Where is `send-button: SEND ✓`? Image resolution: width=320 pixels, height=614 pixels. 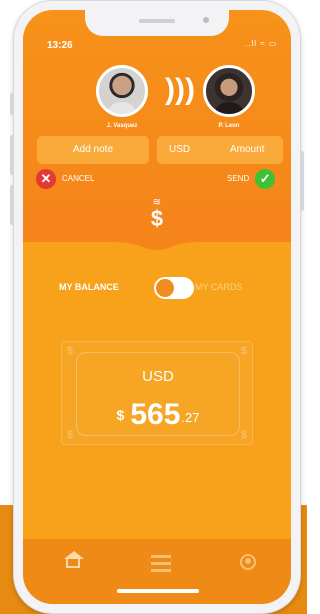
send-button: SEND ✓ is located at coordinates (251, 179).